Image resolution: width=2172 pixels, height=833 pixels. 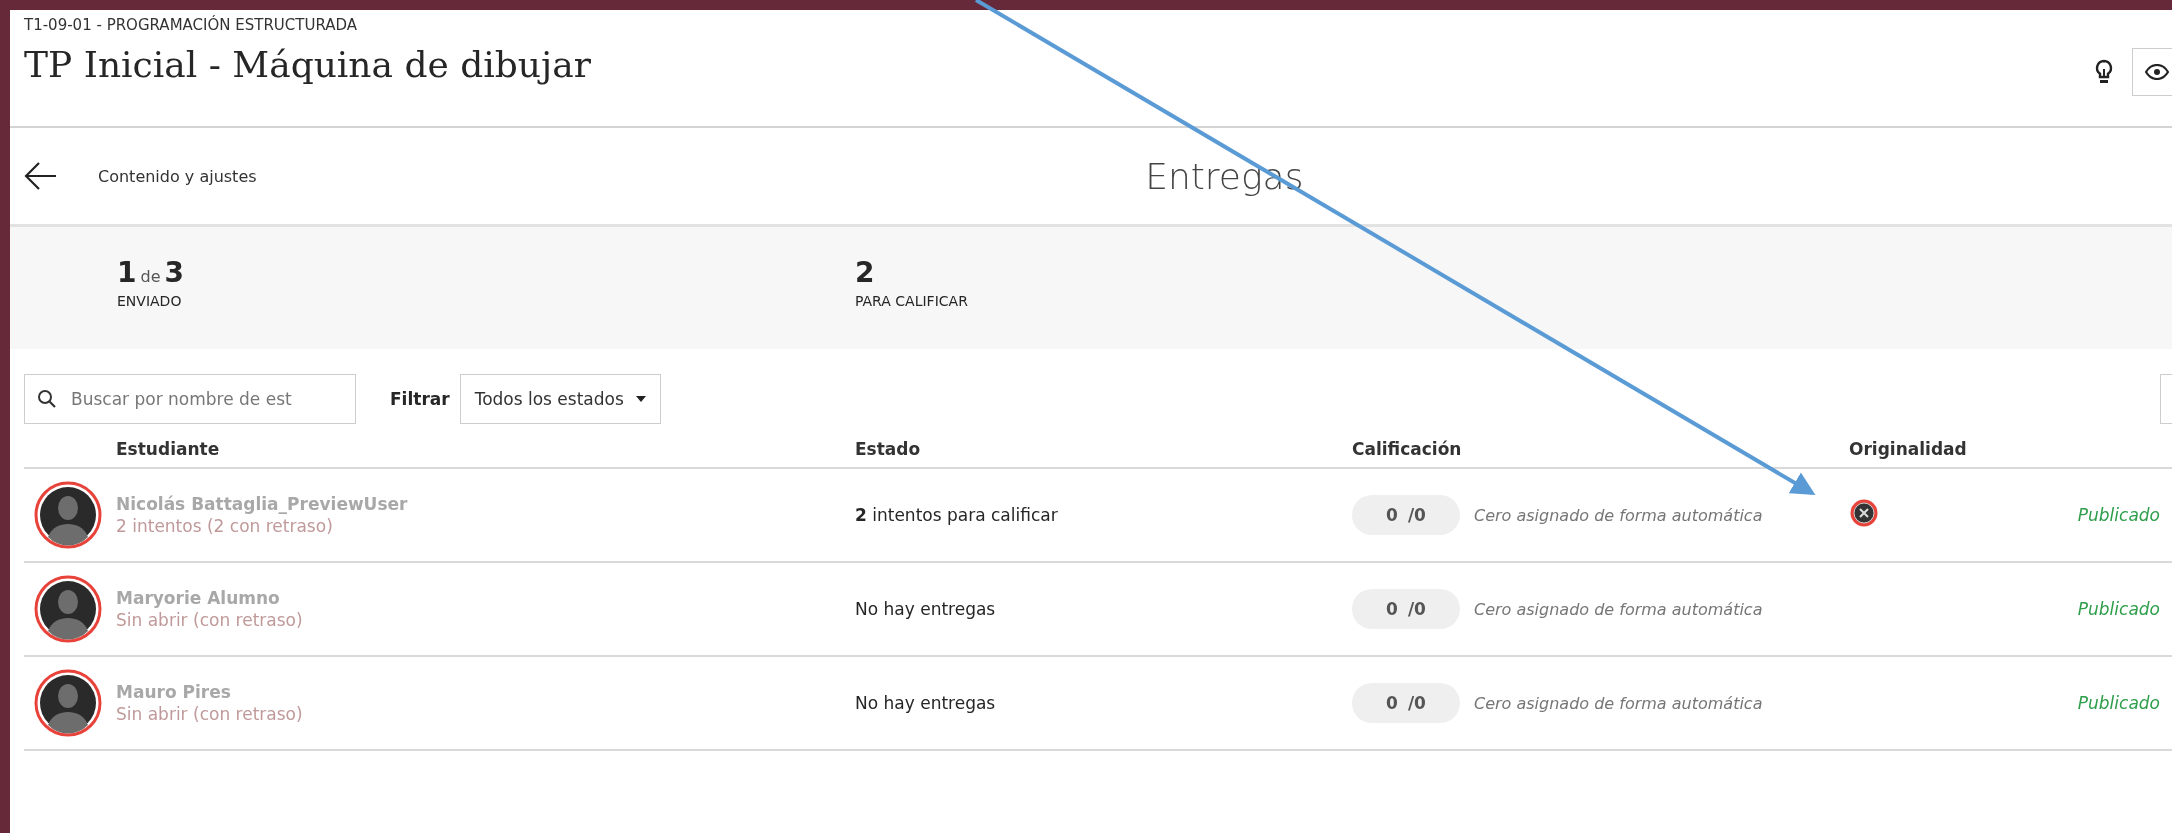 I want to click on back-button, so click(x=41, y=176).